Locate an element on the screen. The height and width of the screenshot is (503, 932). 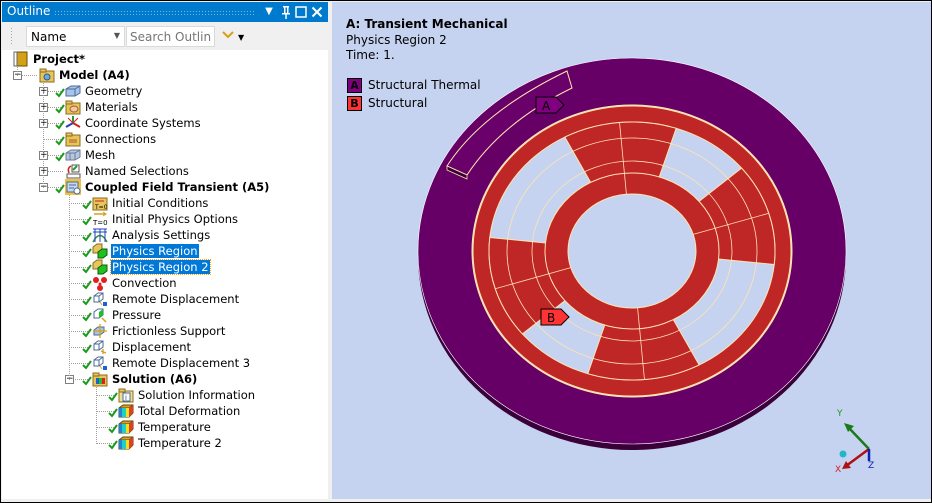
tree-node: Remote Displacement 3 is located at coordinates (165, 363).